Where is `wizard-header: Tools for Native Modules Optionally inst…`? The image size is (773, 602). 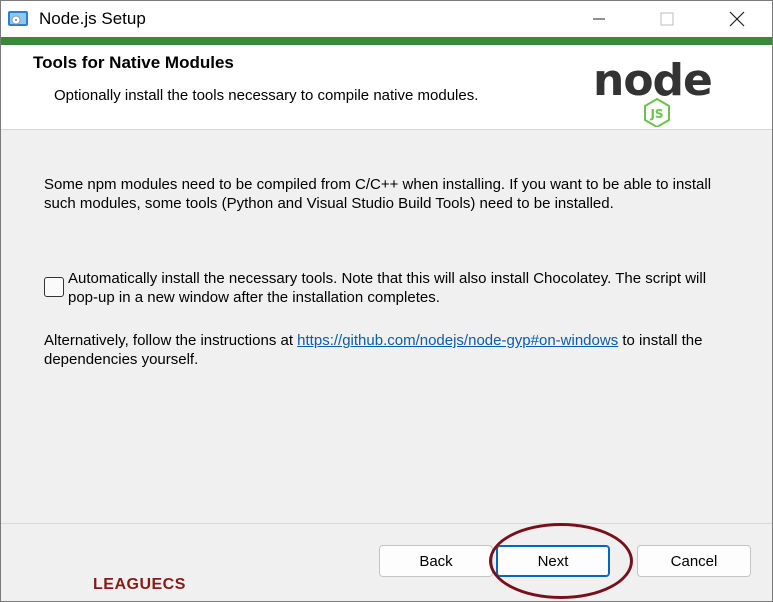 wizard-header: Tools for Native Modules Optionally inst… is located at coordinates (386, 87).